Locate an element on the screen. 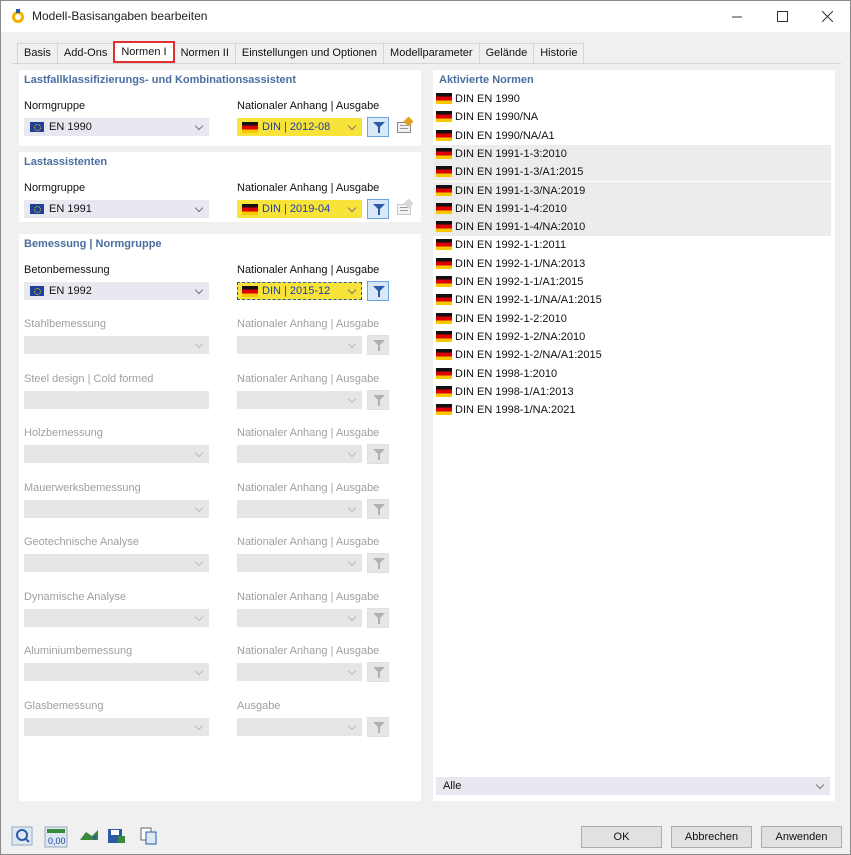  save-button is located at coordinates (116, 836).